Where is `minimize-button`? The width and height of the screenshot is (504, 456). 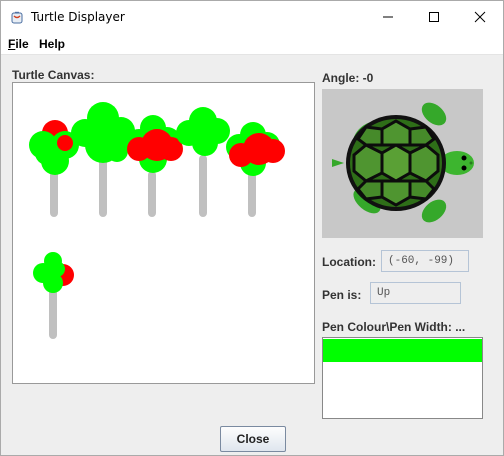
minimize-button is located at coordinates (388, 17).